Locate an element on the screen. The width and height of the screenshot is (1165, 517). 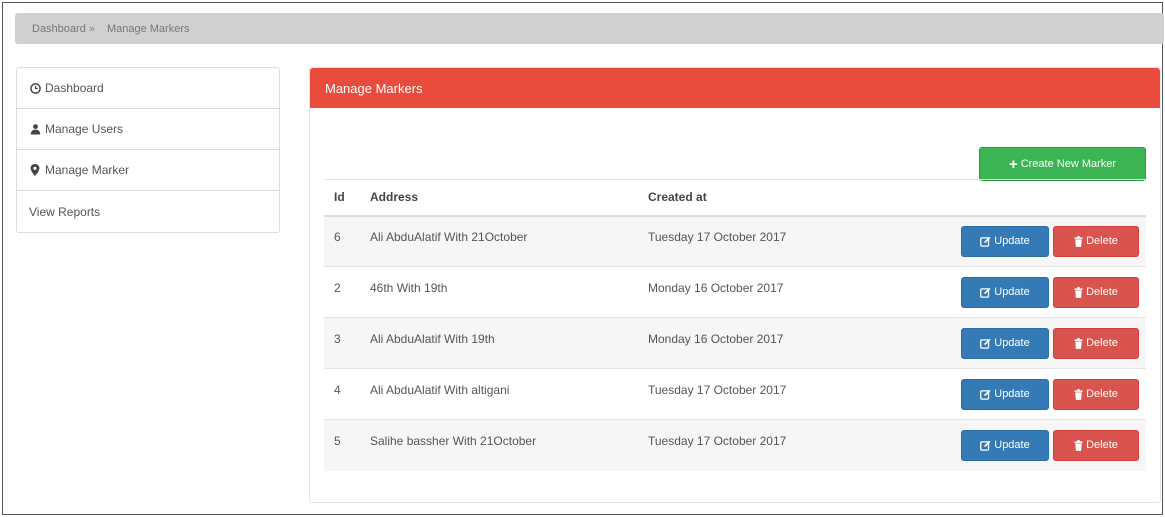
column-header-address: Address is located at coordinates (499, 198).